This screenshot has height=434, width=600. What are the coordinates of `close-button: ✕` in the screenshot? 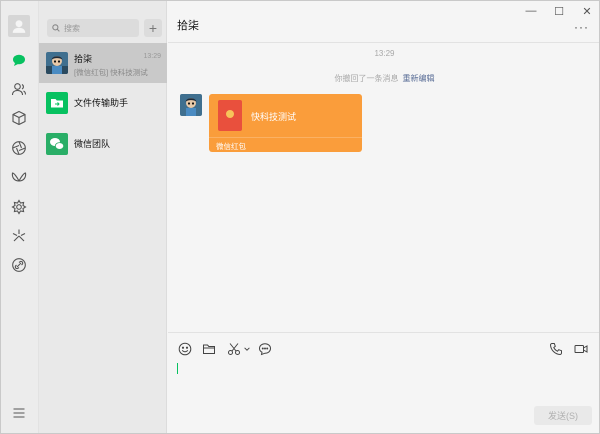 It's located at (587, 11).